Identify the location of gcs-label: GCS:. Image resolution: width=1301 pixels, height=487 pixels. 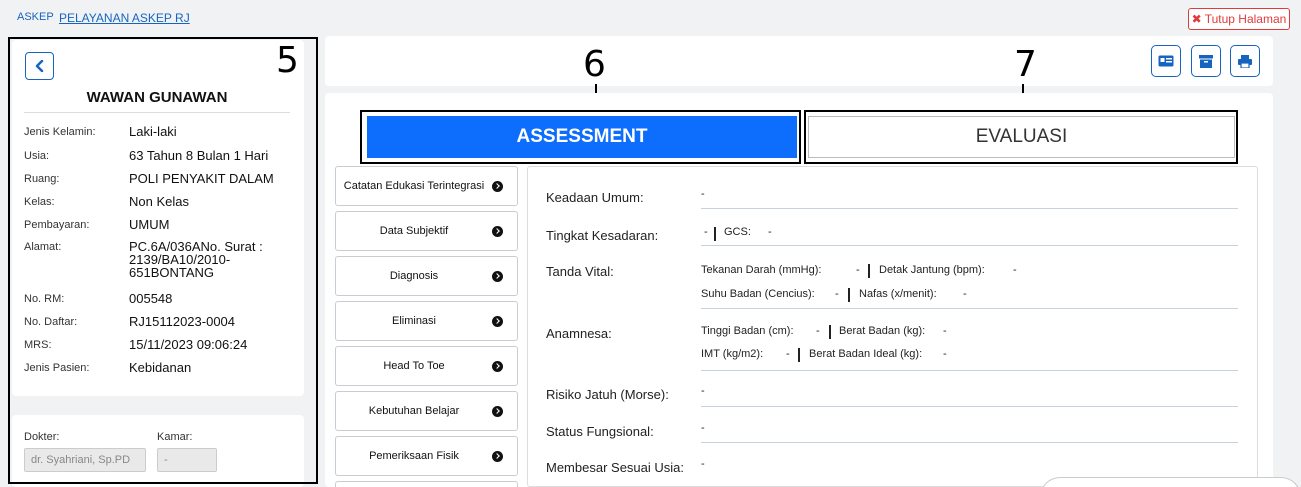
(737, 232).